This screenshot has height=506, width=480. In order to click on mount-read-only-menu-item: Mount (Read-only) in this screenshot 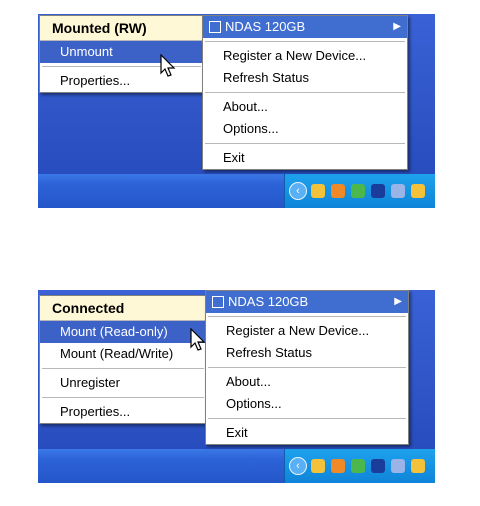, I will do `click(123, 332)`.